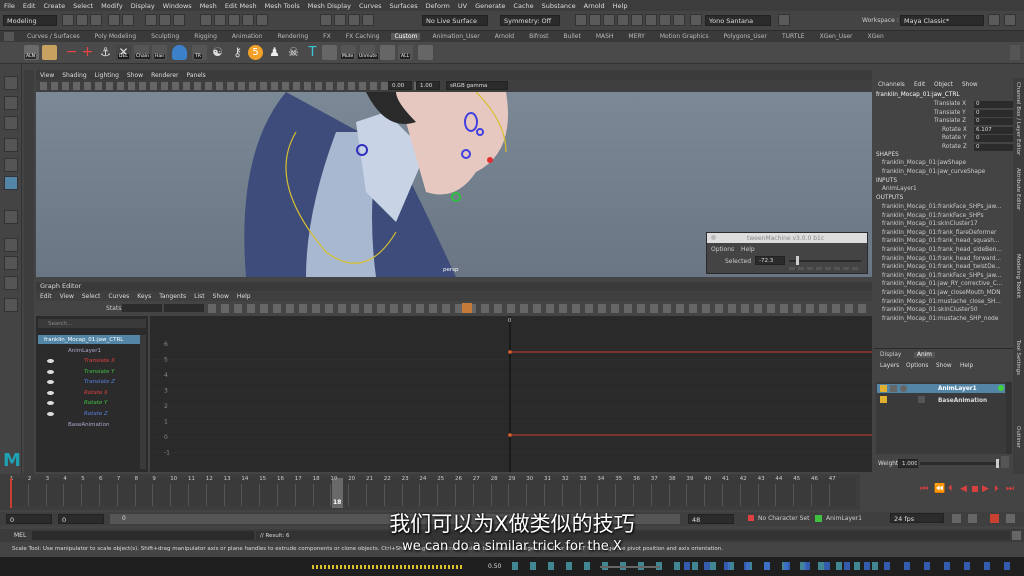  What do you see at coordinates (195, 75) in the screenshot?
I see `viewport-menu-panels: Panels` at bounding box center [195, 75].